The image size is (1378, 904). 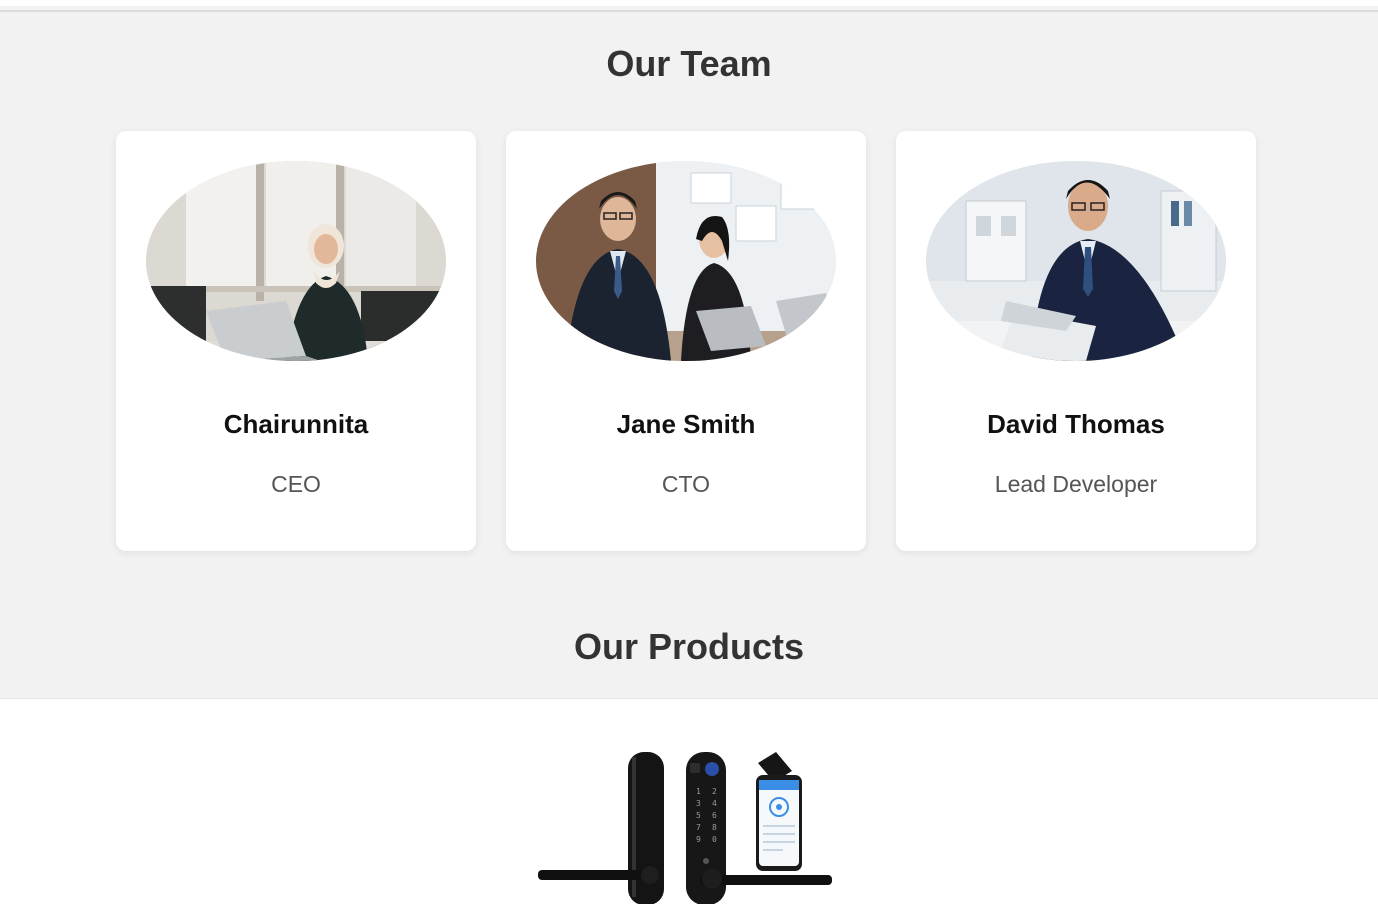 What do you see at coordinates (1076, 261) in the screenshot?
I see `man-at-laptop-photo` at bounding box center [1076, 261].